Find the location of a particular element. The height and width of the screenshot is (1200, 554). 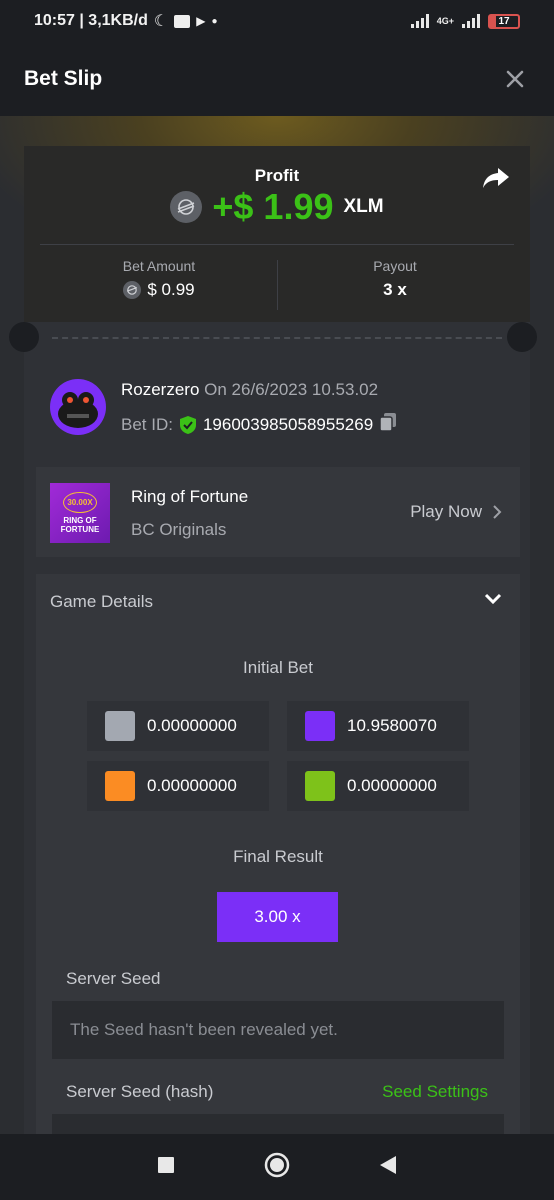

close-button is located at coordinates (515, 79).